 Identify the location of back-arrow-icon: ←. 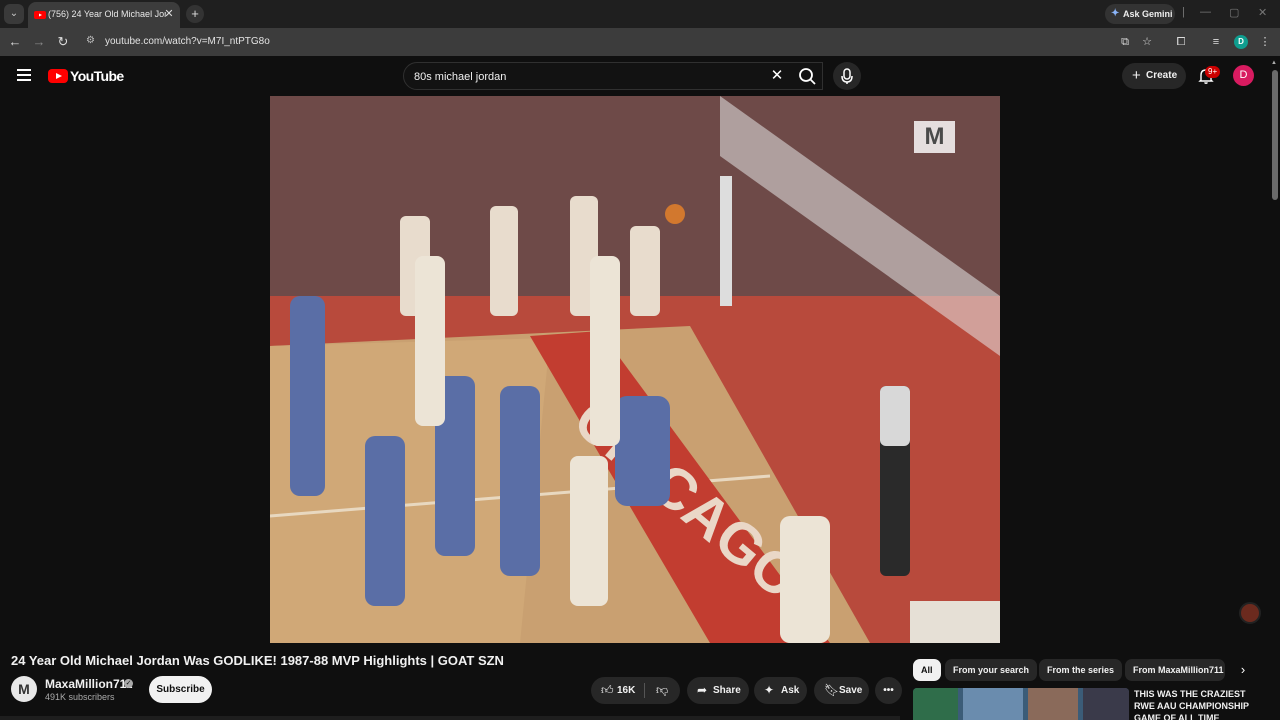
(15, 42).